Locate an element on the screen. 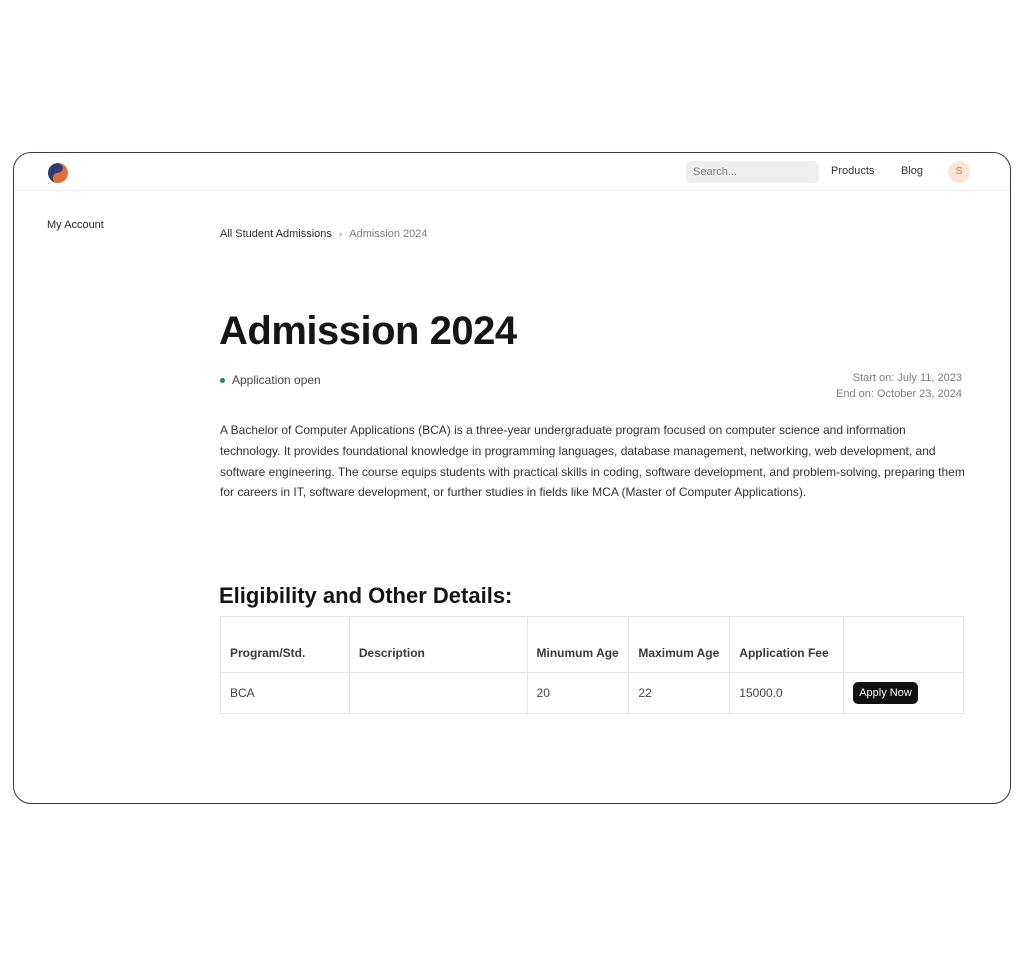 Image resolution: width=1024 pixels, height=957 pixels. breadcrumb-current: Admission 2024 is located at coordinates (388, 234).